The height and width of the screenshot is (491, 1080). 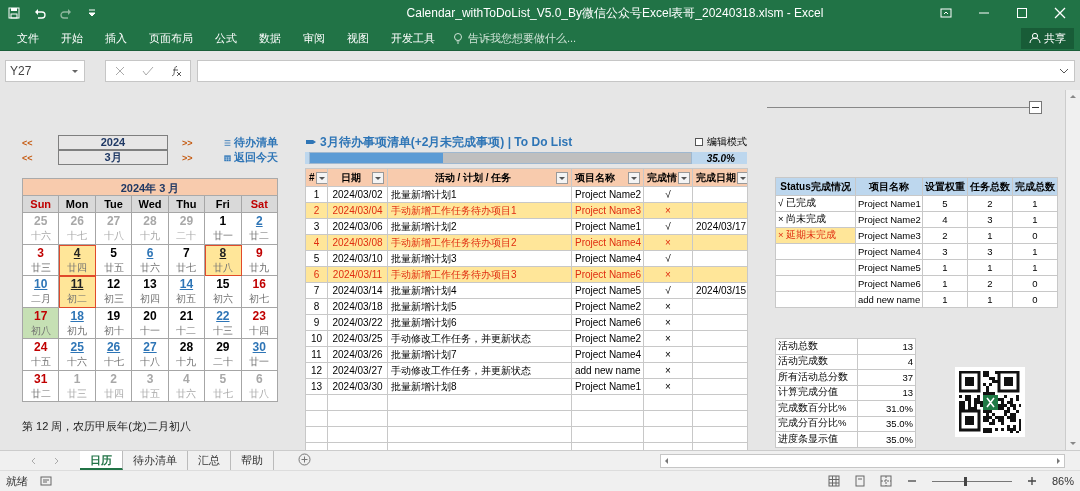 What do you see at coordinates (150, 204) in the screenshot?
I see `weekday-header: Wed` at bounding box center [150, 204].